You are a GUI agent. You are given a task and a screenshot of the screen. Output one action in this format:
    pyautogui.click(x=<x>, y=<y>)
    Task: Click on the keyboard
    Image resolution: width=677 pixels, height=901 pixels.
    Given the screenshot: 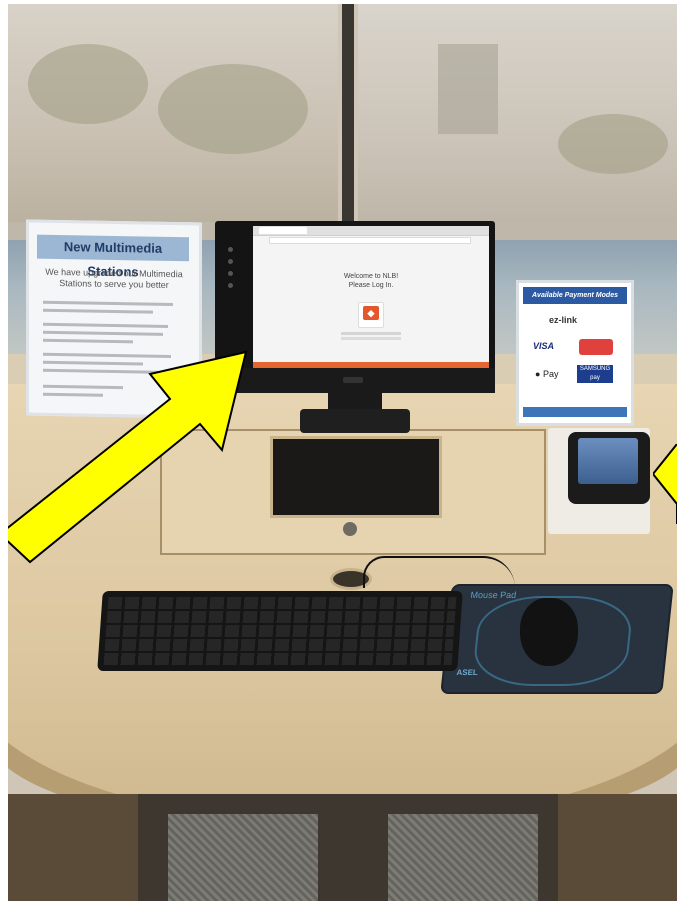 What is the action you would take?
    pyautogui.click(x=280, y=631)
    